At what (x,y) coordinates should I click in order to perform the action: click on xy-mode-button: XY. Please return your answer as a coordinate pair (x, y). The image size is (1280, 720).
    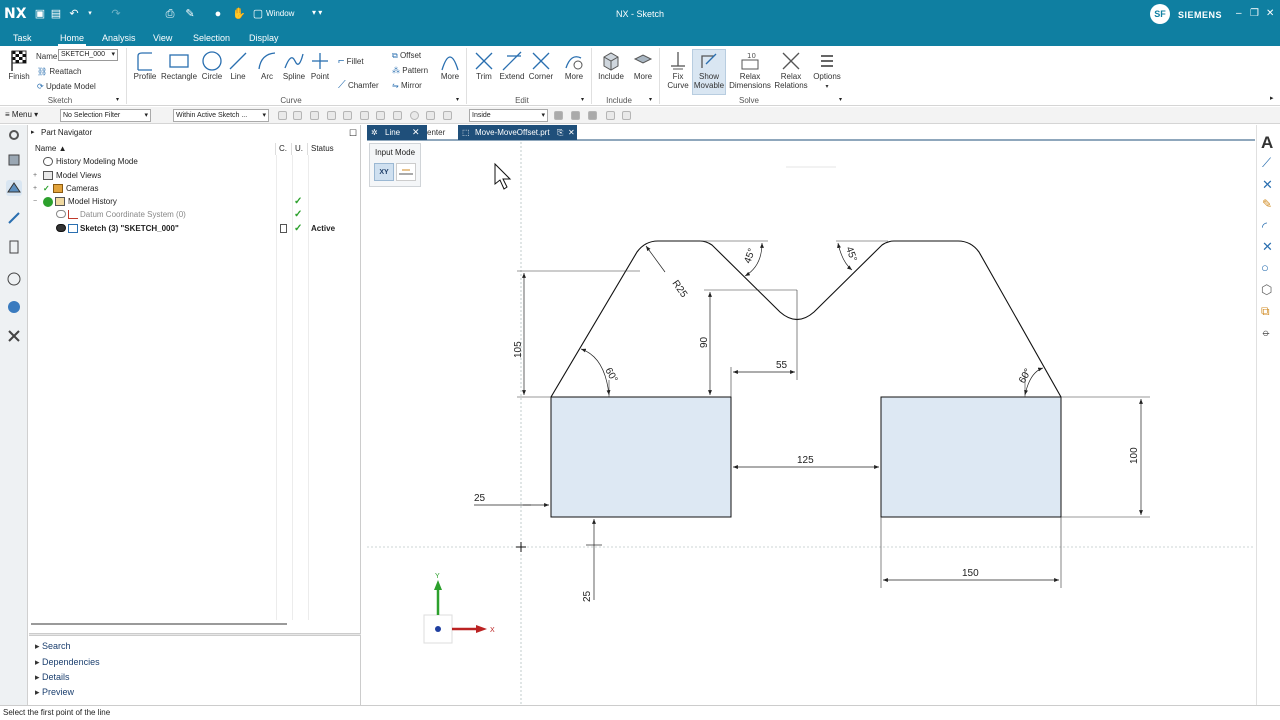
    Looking at the image, I should click on (384, 172).